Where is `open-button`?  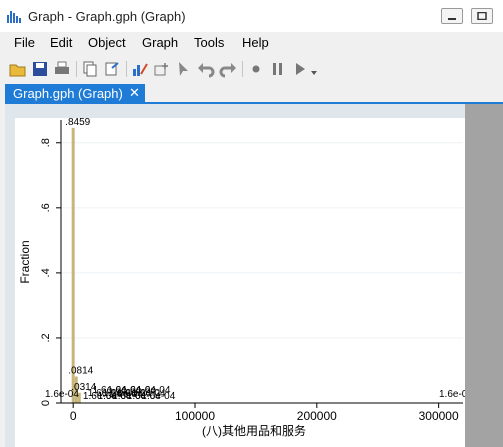 open-button is located at coordinates (18, 69).